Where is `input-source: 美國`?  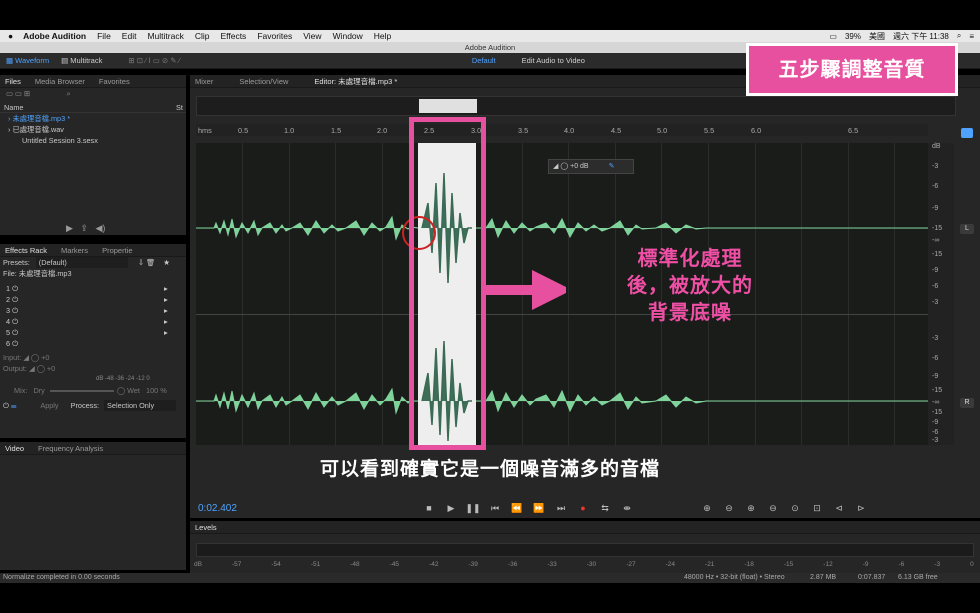 input-source: 美國 is located at coordinates (877, 36).